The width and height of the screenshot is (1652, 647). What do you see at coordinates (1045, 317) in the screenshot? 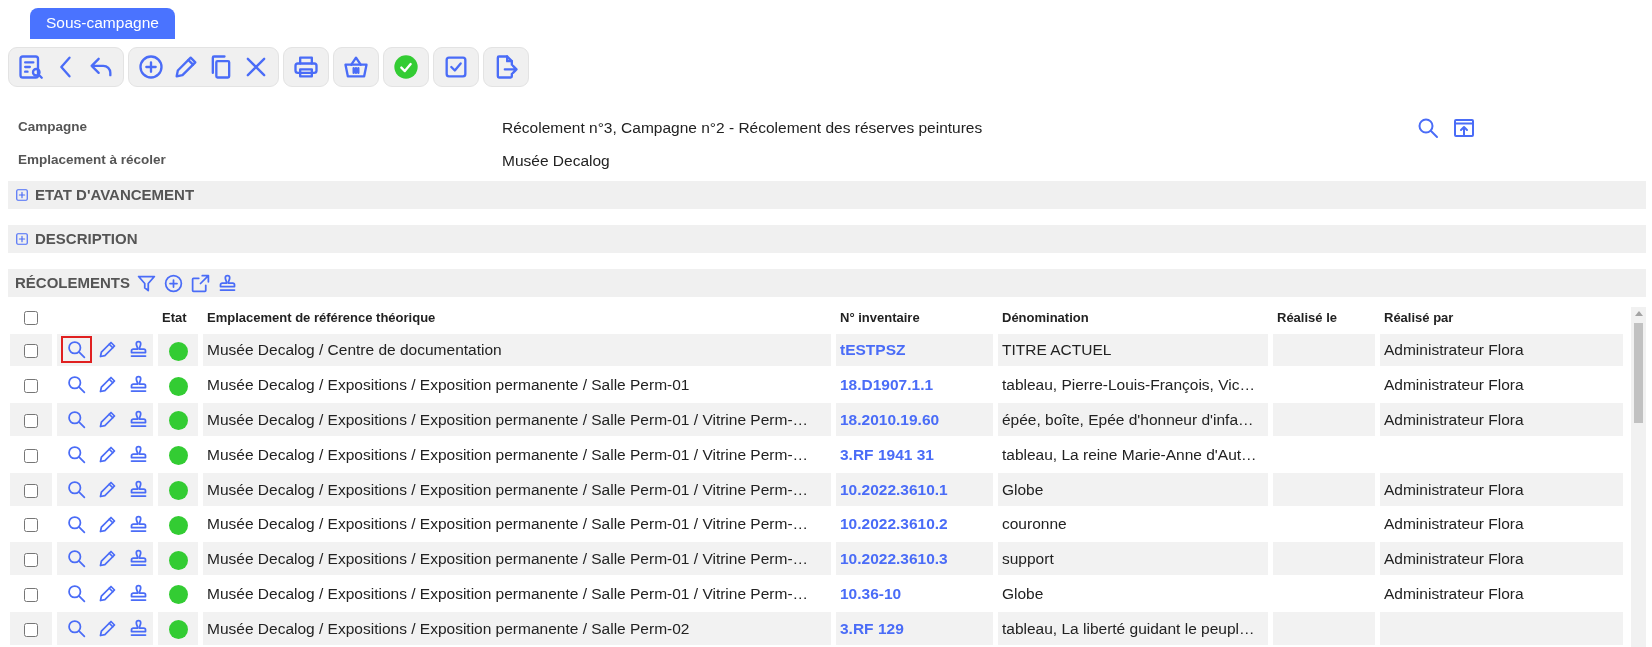
I see `column-header: Dénomination` at bounding box center [1045, 317].